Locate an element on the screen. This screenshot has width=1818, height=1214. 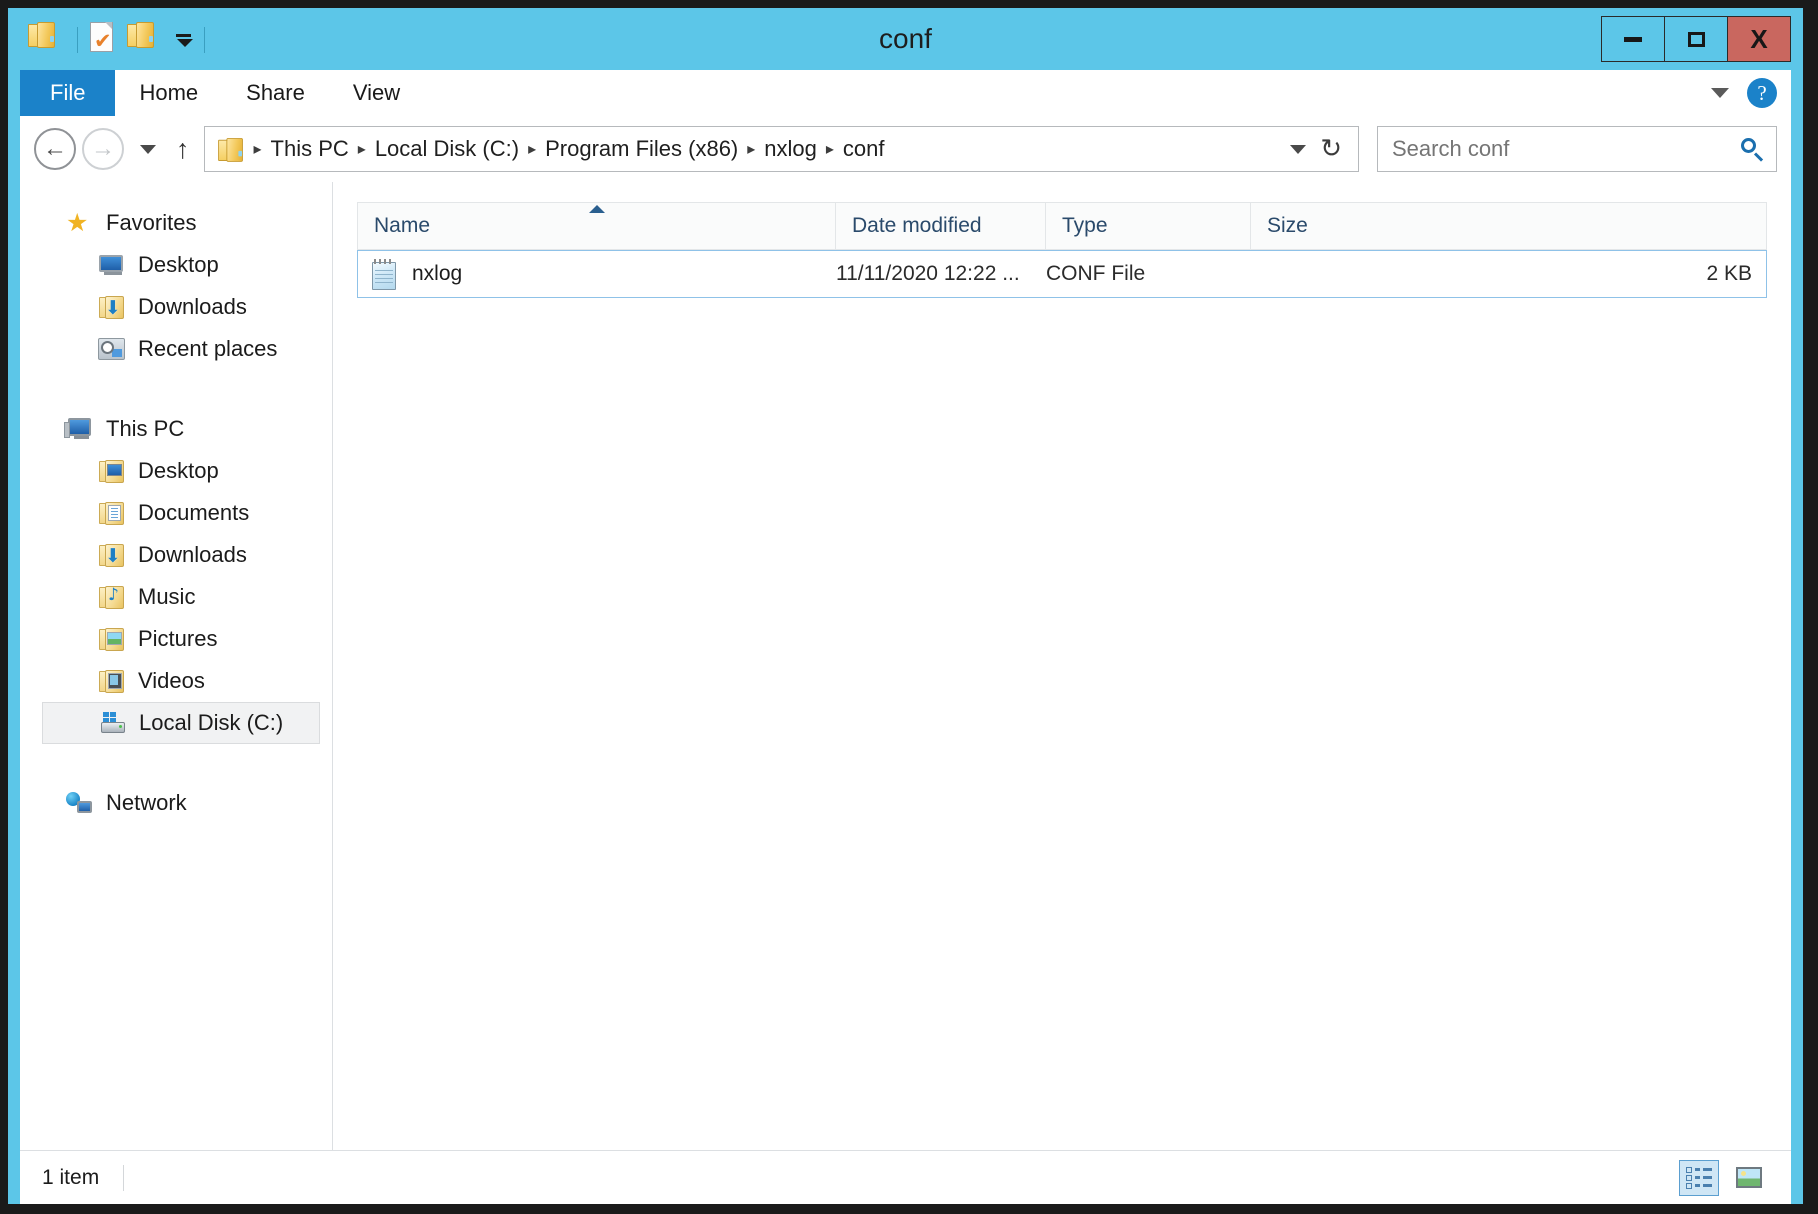
column-header-type: Type is located at coordinates (1148, 226).